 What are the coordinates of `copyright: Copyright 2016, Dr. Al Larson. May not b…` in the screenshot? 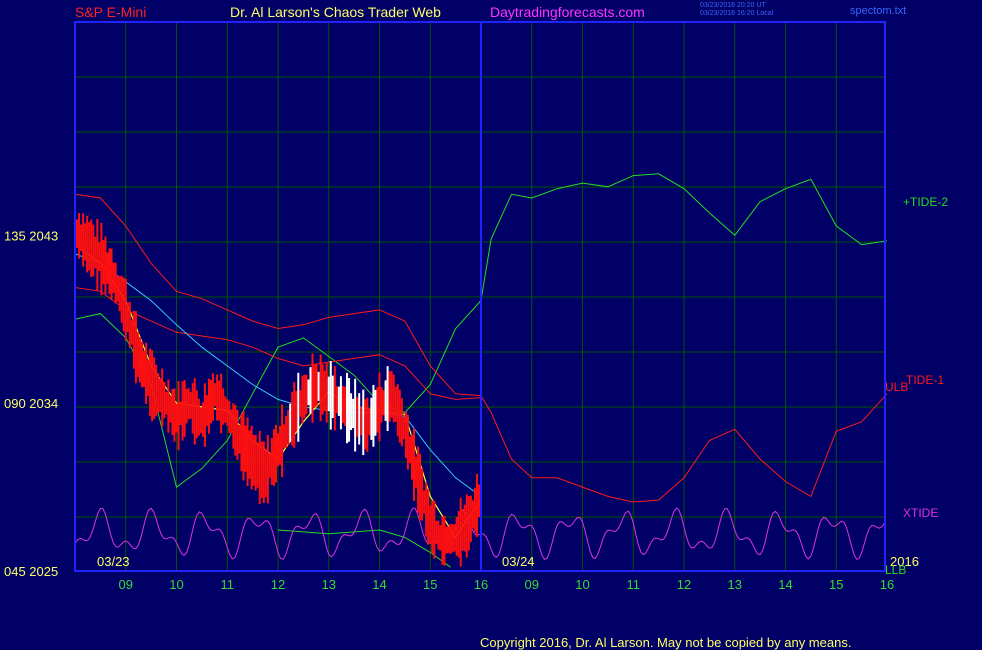 It's located at (666, 642).